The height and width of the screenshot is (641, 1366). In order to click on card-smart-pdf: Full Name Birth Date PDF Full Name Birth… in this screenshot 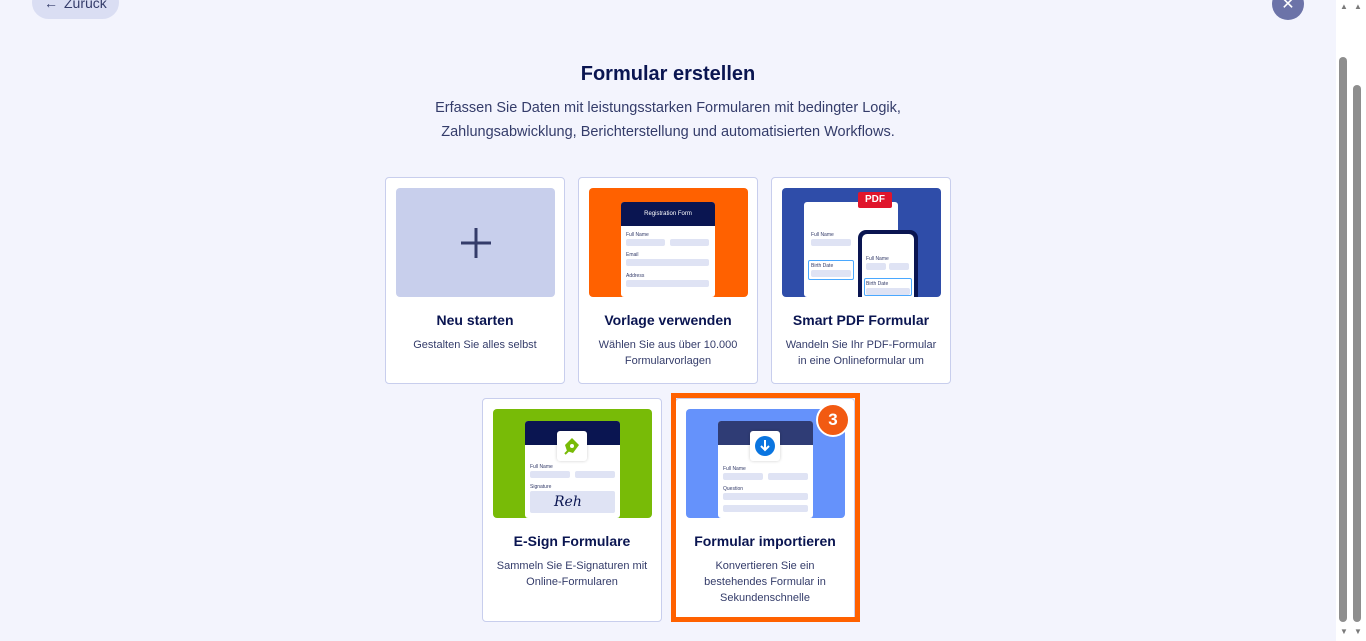, I will do `click(861, 280)`.